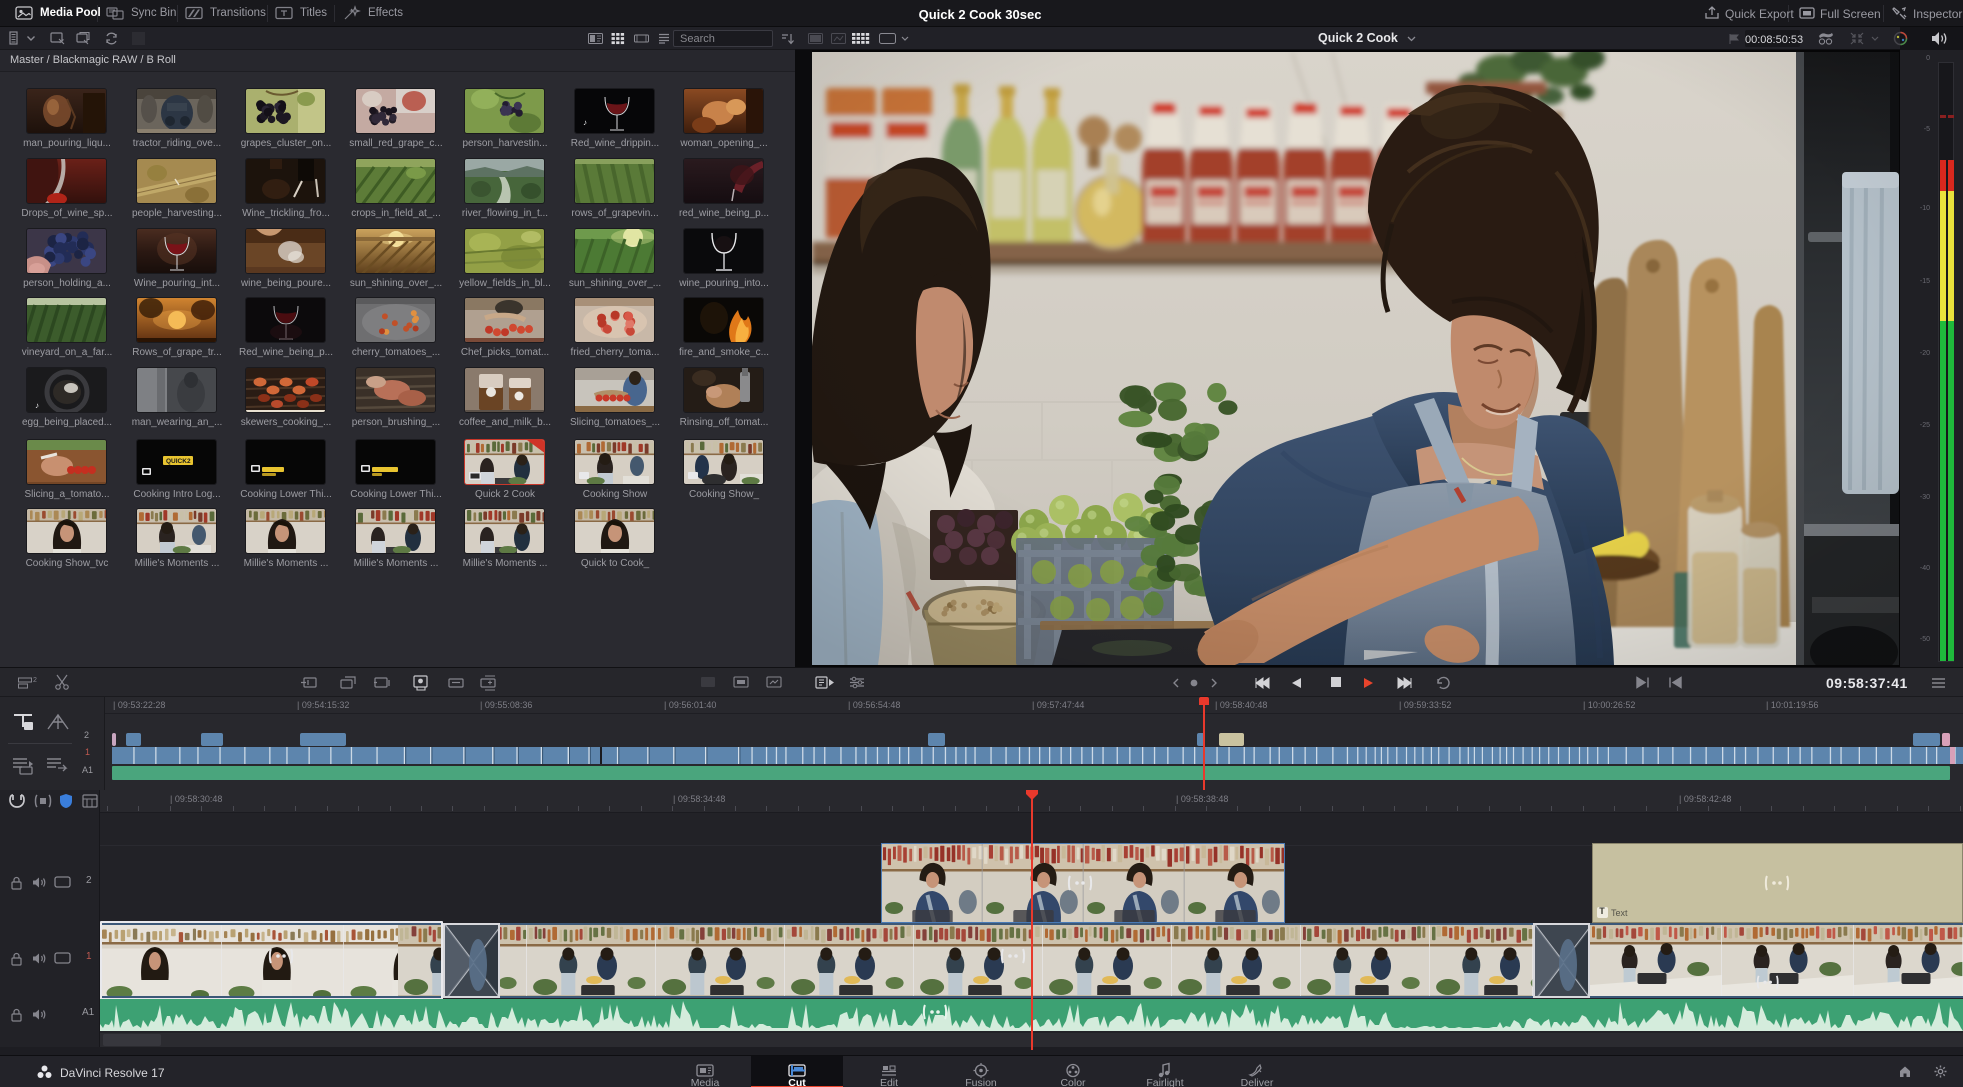  Describe the element at coordinates (178, 461) in the screenshot. I see `svg-text: QUICK2` at that location.